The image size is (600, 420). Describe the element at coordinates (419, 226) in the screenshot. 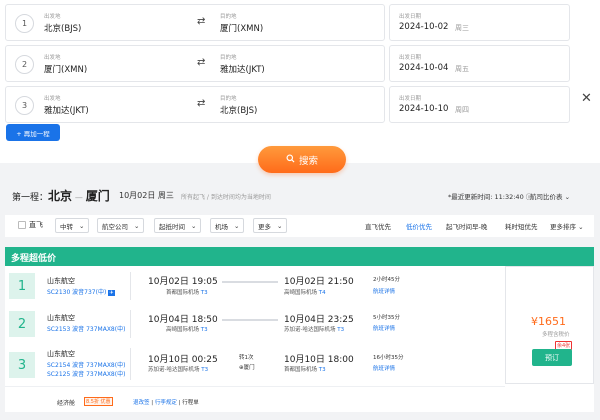

I see `sort-low-price: 低价优先` at that location.